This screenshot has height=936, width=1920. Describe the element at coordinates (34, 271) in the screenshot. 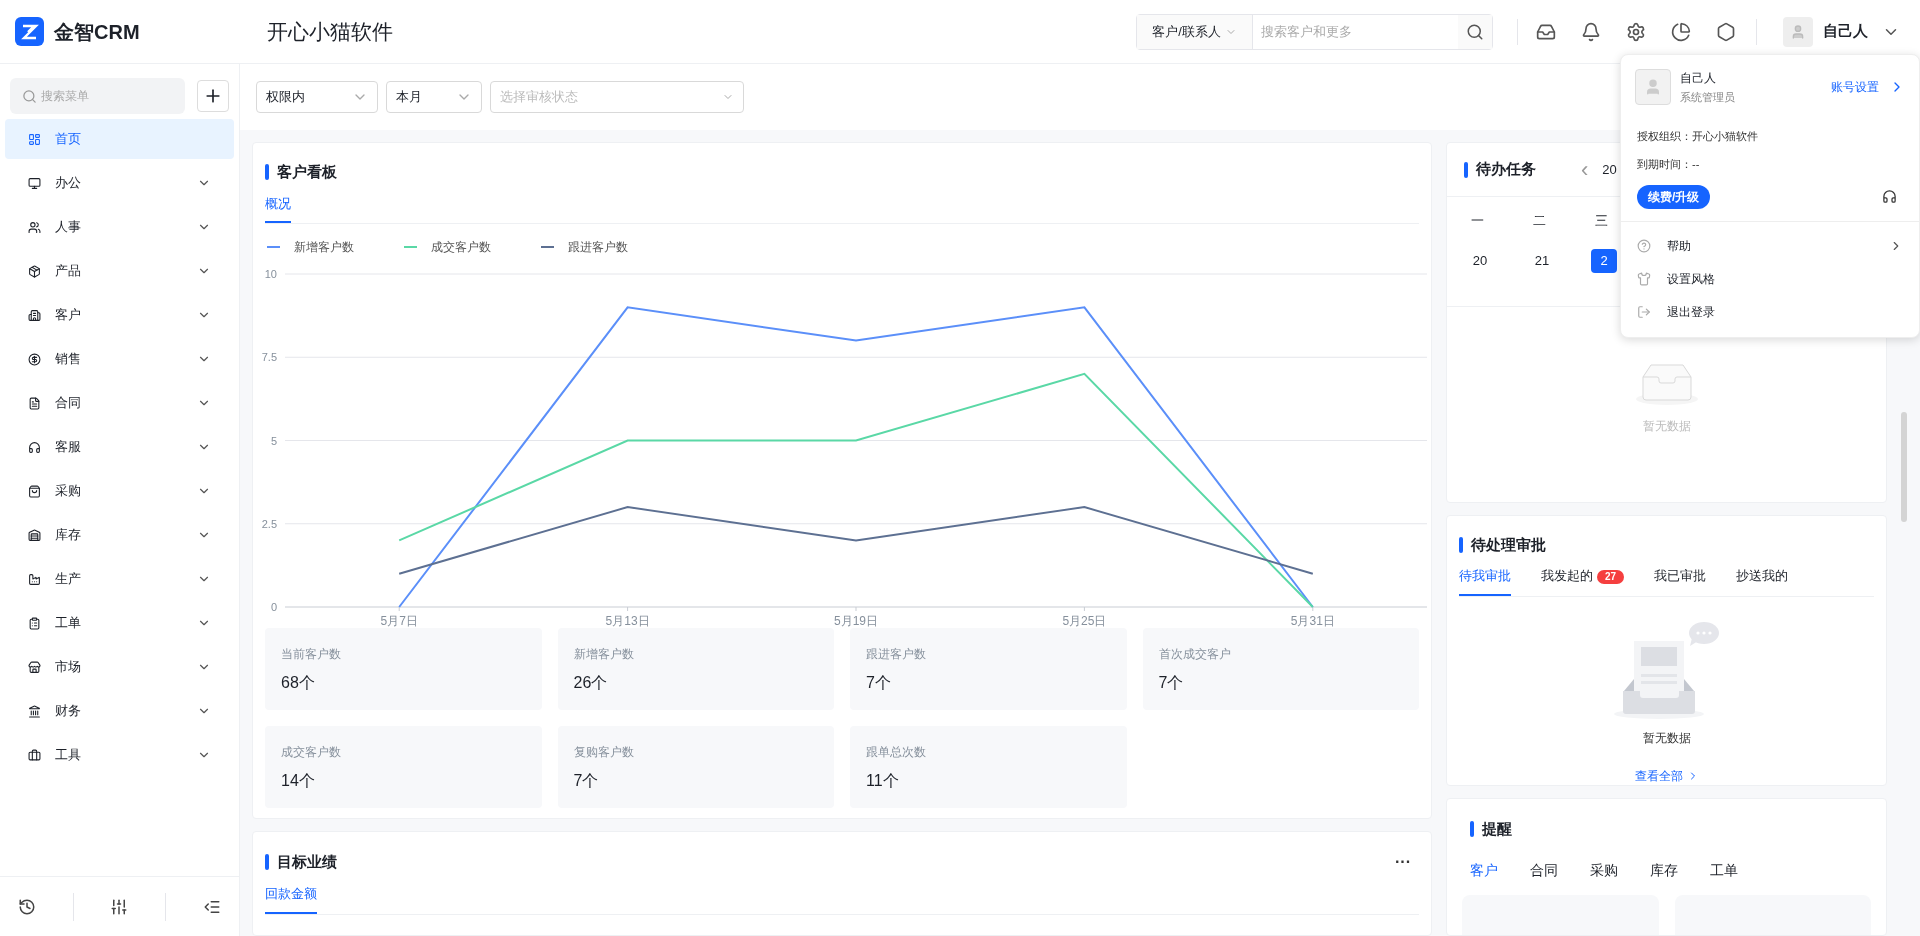

I see `package-icon` at that location.